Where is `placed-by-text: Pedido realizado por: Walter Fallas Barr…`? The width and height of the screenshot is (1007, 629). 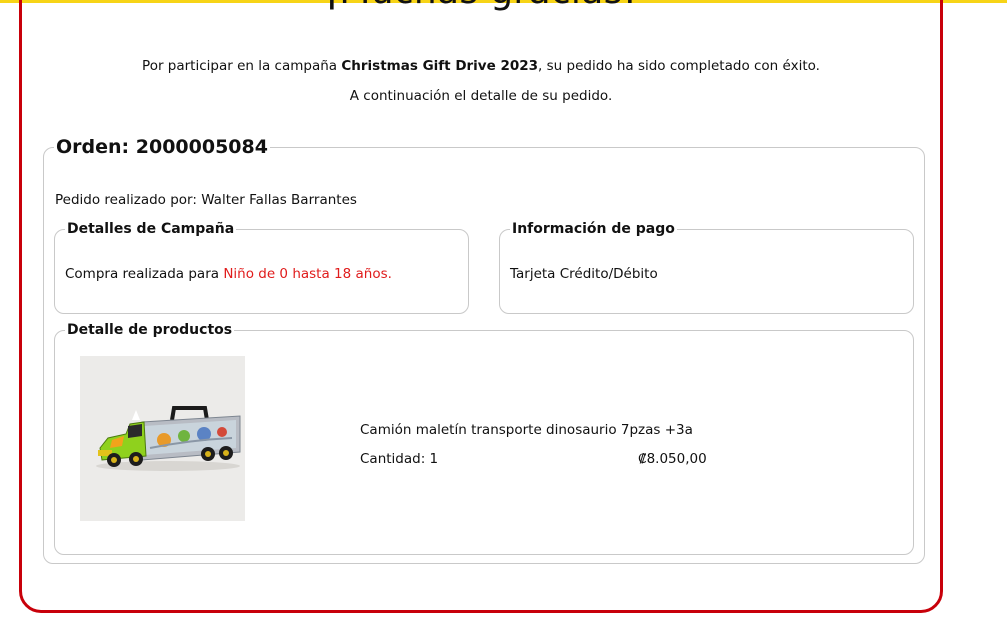 placed-by-text: Pedido realizado por: Walter Fallas Barr… is located at coordinates (206, 200).